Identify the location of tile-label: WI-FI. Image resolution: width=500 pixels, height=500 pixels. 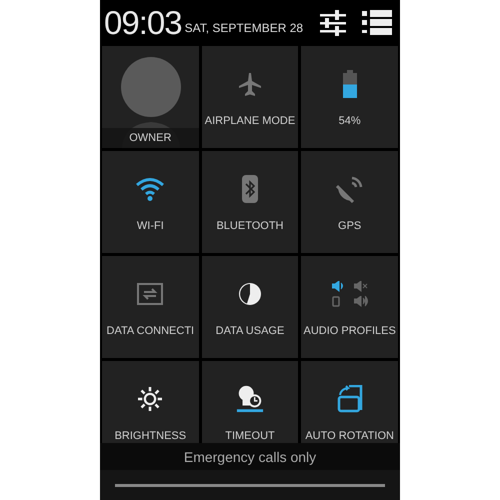
(150, 226).